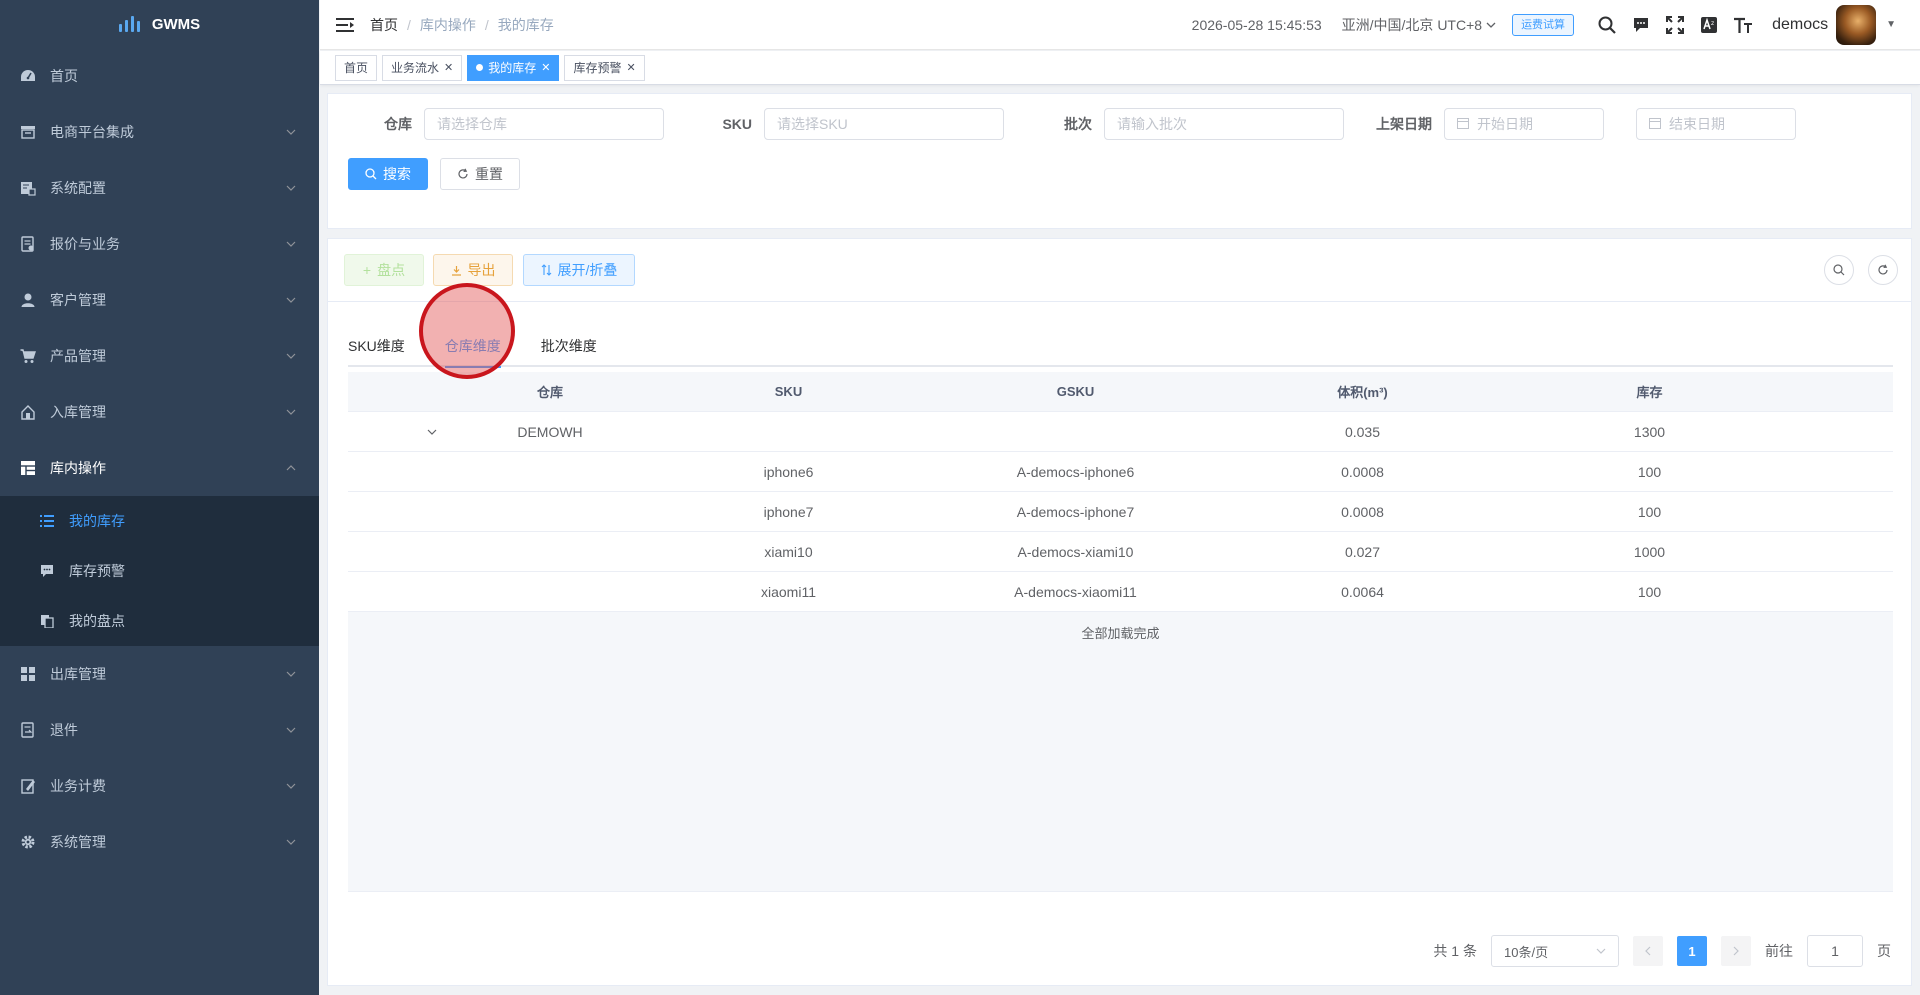 Image resolution: width=1920 pixels, height=995 pixels. Describe the element at coordinates (569, 346) in the screenshot. I see `tab-2: 批次维度` at that location.